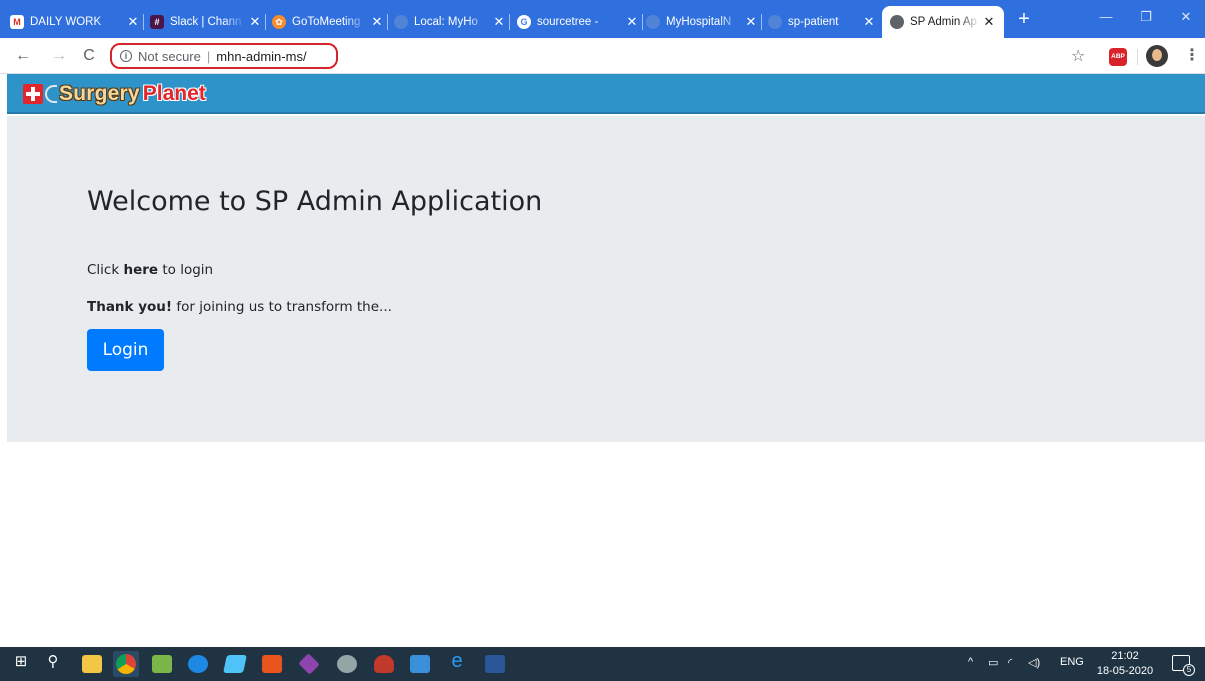 The height and width of the screenshot is (681, 1205). I want to click on word-icon, so click(495, 664).